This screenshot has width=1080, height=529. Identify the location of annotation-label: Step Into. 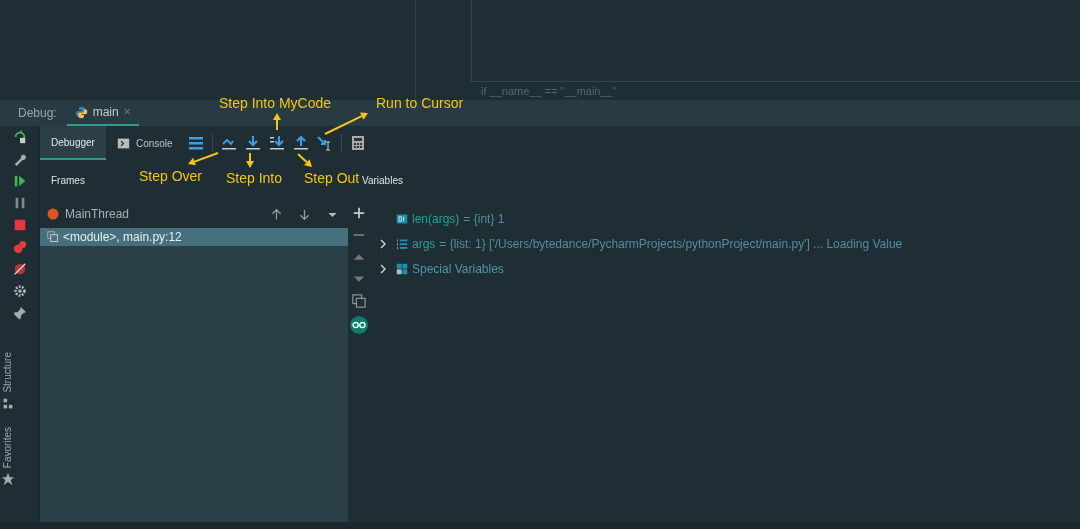
(254, 178).